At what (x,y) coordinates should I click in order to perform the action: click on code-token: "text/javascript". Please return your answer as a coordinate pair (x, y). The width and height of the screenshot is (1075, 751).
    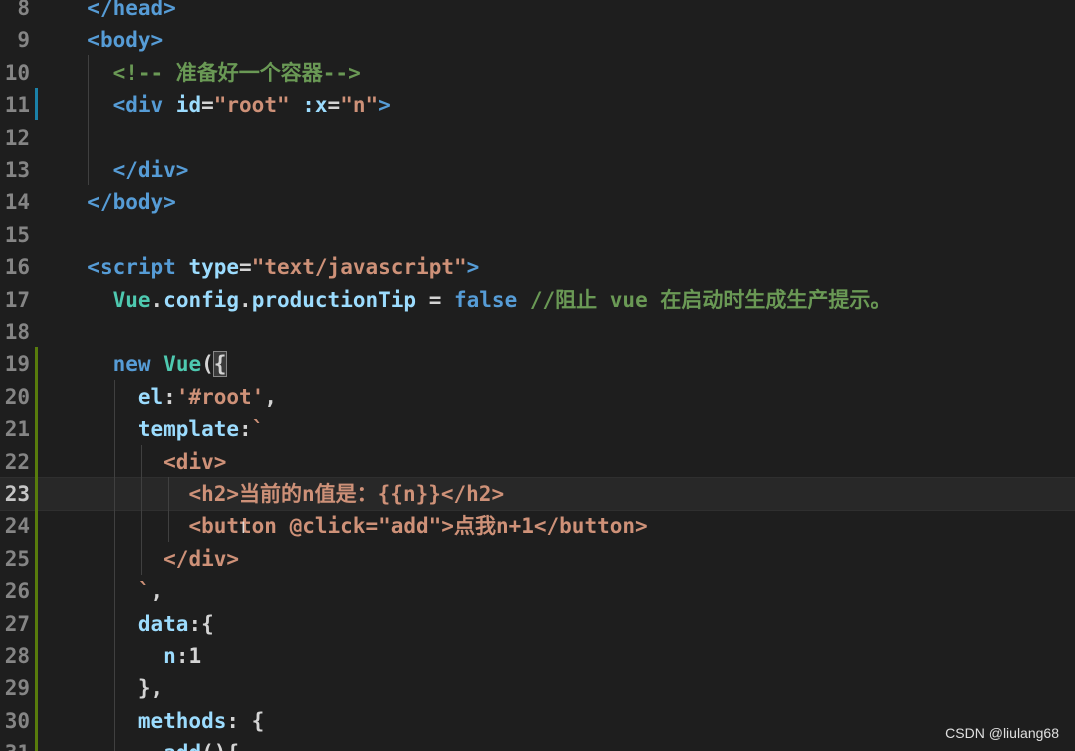
    Looking at the image, I should click on (359, 267).